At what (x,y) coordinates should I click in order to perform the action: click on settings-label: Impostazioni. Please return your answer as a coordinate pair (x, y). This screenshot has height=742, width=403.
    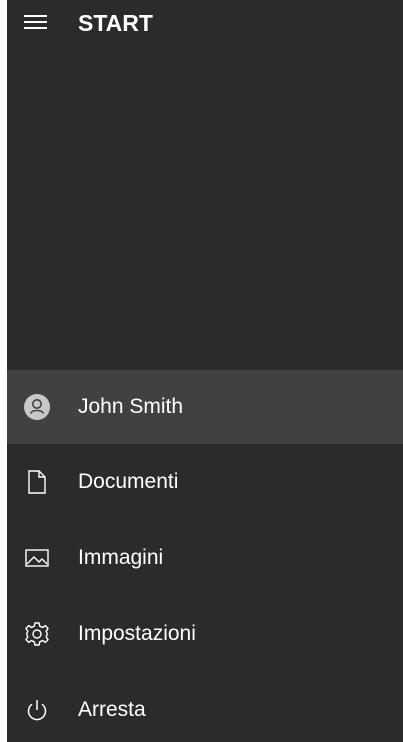
    Looking at the image, I should click on (137, 633).